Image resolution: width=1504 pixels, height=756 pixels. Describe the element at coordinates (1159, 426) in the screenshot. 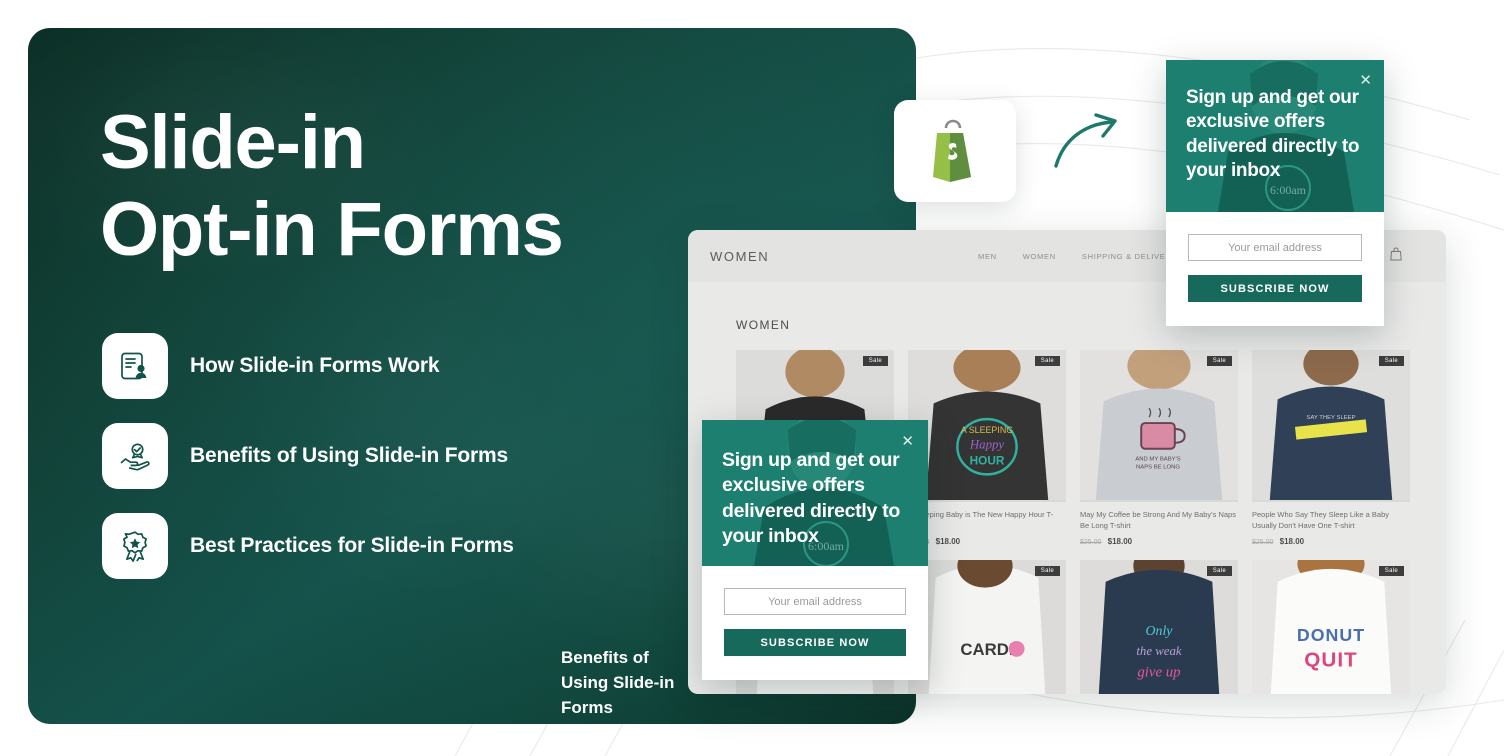

I see `product-thumbnail: AND MY BABY'S NAPS BE LONG Sale` at that location.